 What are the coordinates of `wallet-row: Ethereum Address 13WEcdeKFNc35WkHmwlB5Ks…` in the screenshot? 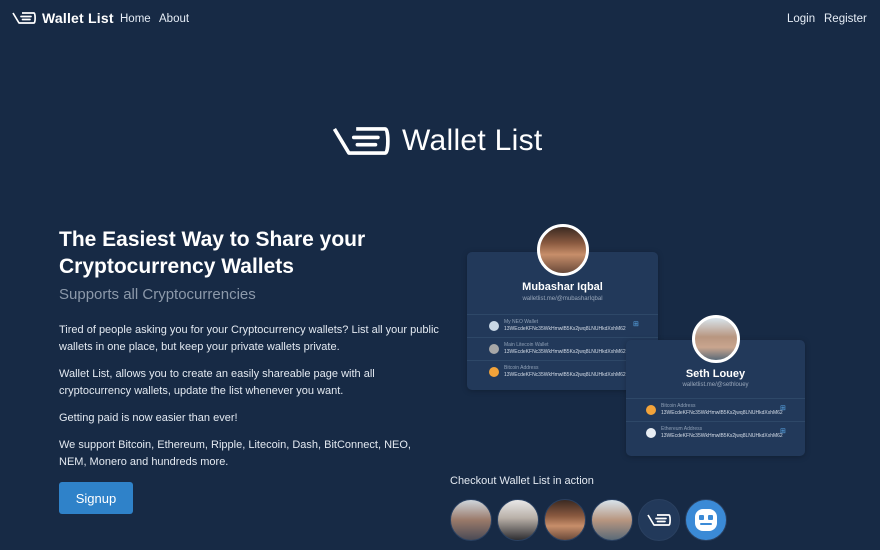 It's located at (715, 432).